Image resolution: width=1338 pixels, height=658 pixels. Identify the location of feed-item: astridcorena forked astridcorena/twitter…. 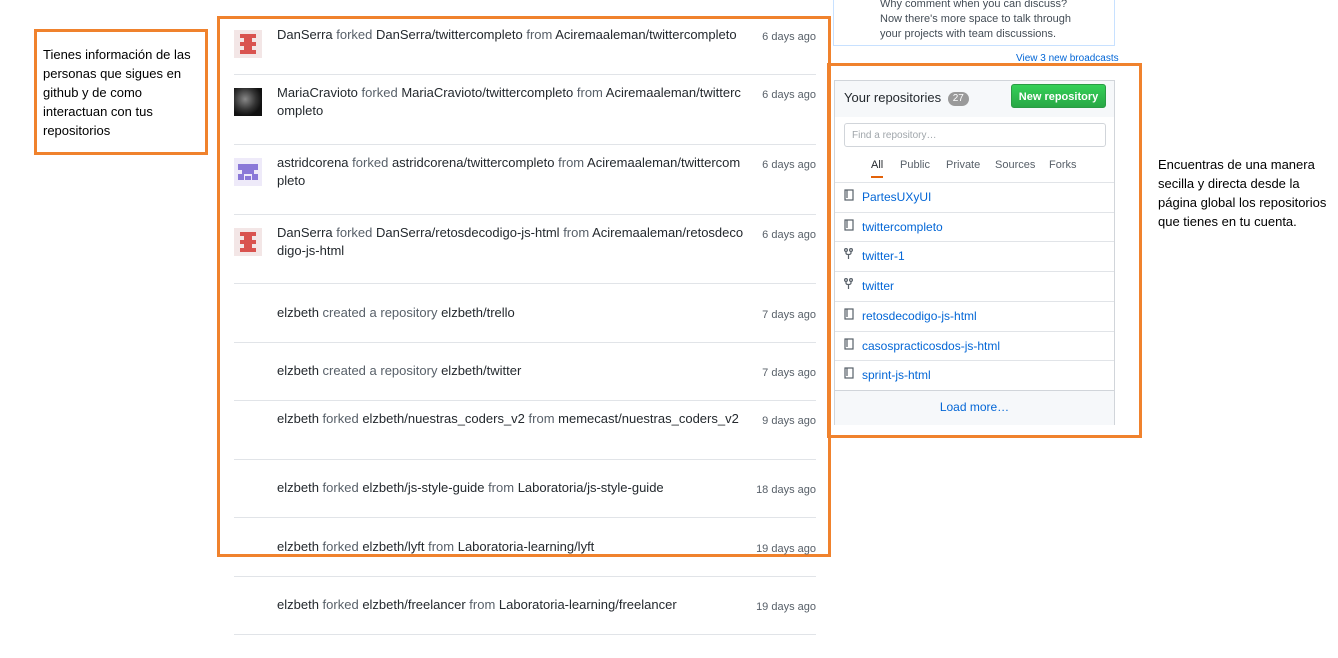
(525, 179).